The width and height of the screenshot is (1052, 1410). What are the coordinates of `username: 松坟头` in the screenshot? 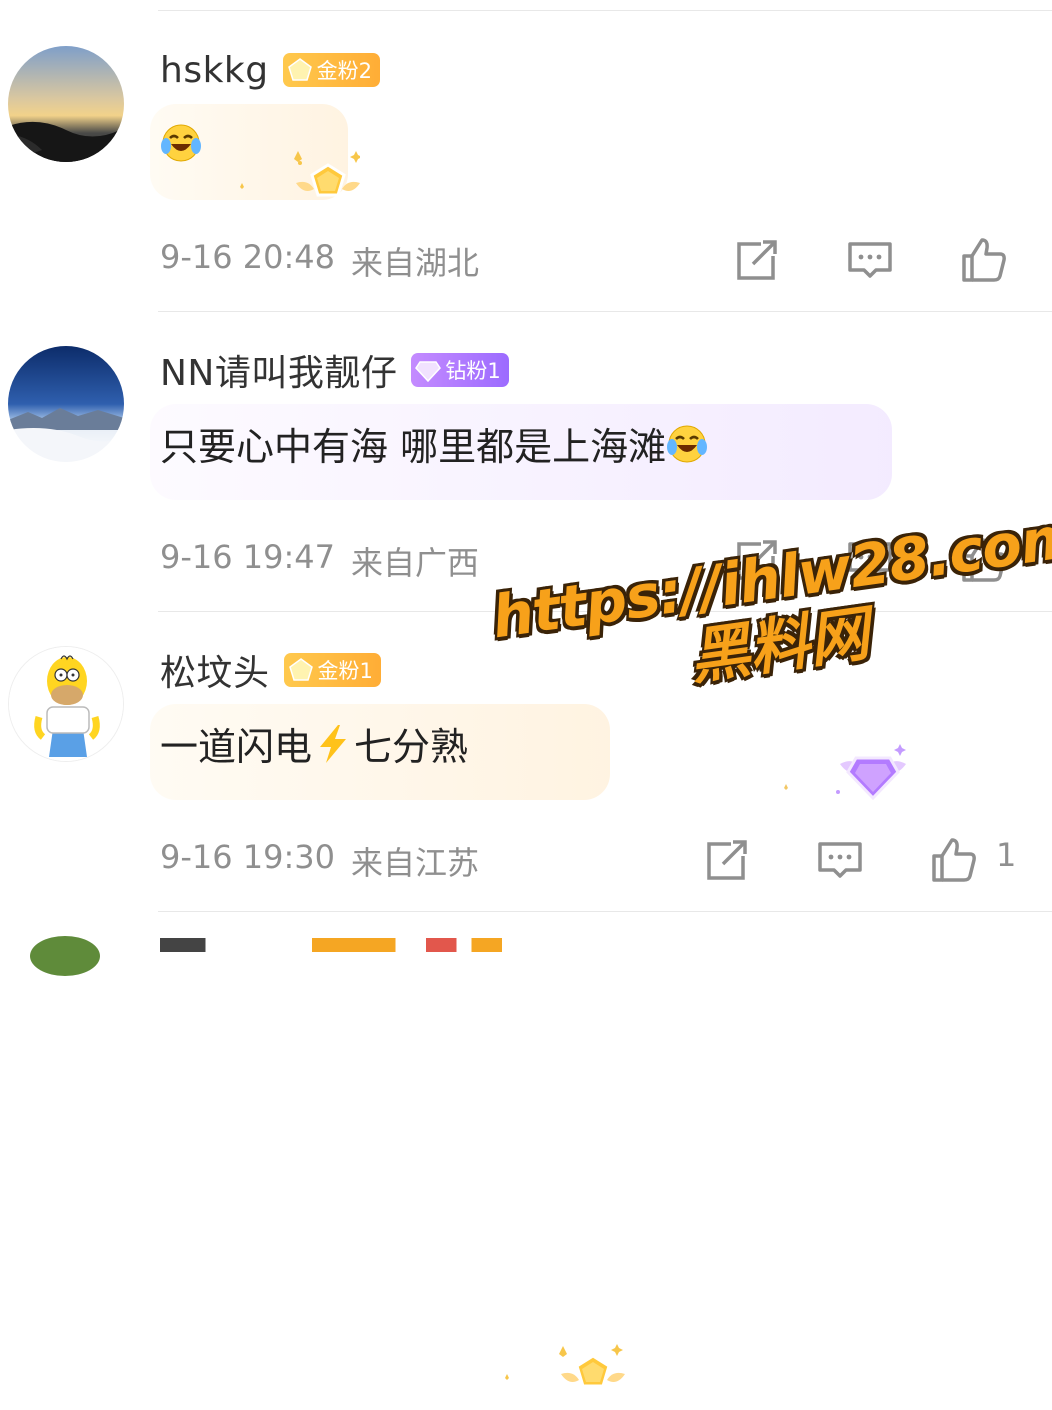 It's located at (215, 670).